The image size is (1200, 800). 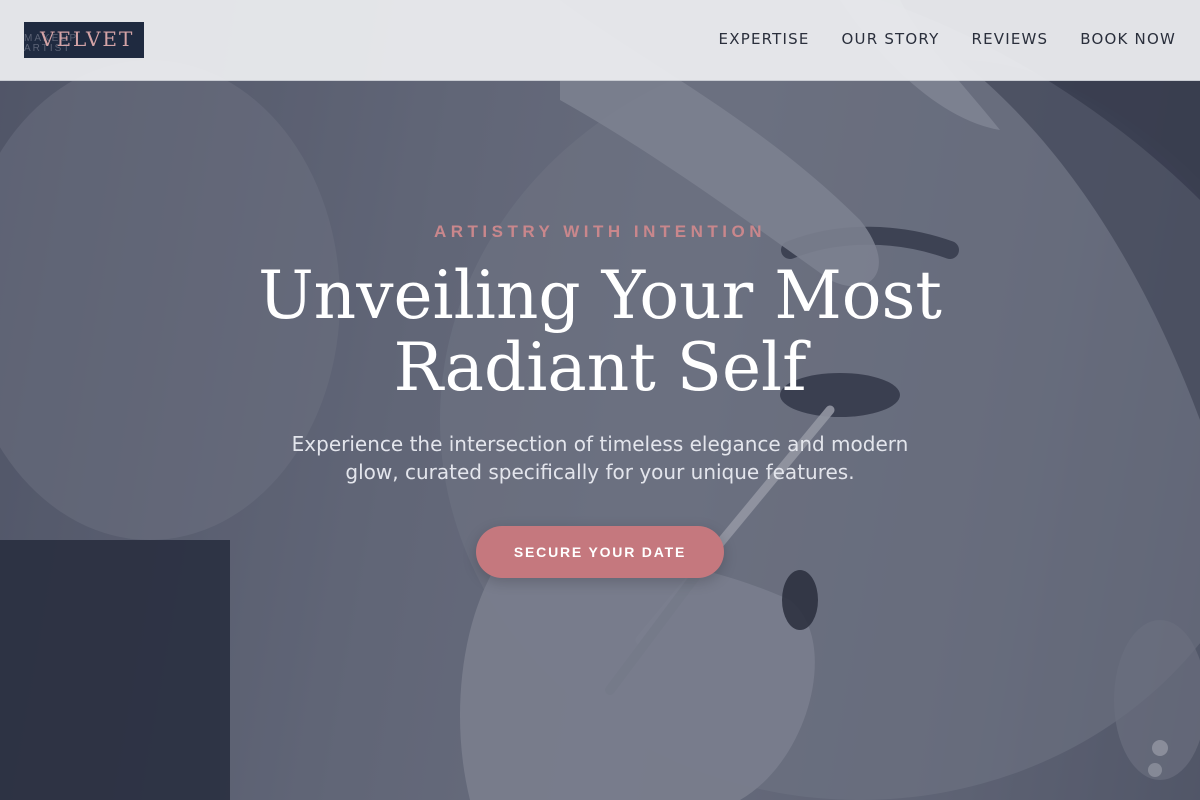 I want to click on nav-link-our-story: OUR STORY, so click(x=891, y=39).